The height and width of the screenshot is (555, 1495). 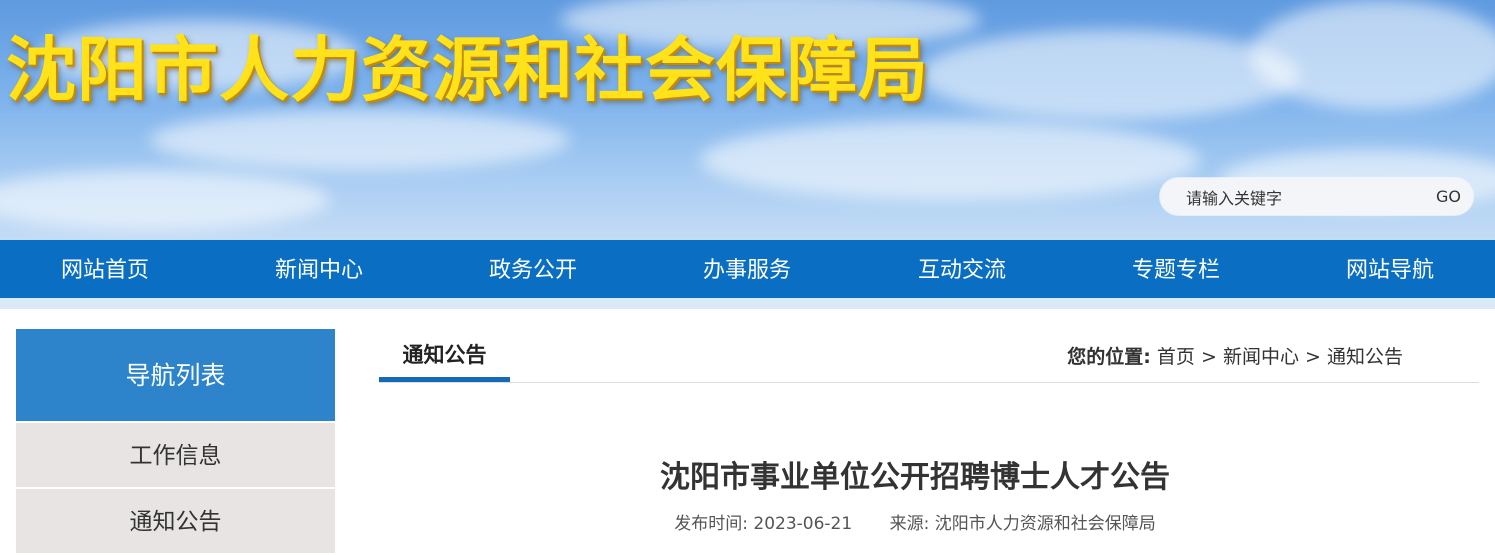 What do you see at coordinates (105, 269) in the screenshot?
I see `nav-item-home: 网站首页` at bounding box center [105, 269].